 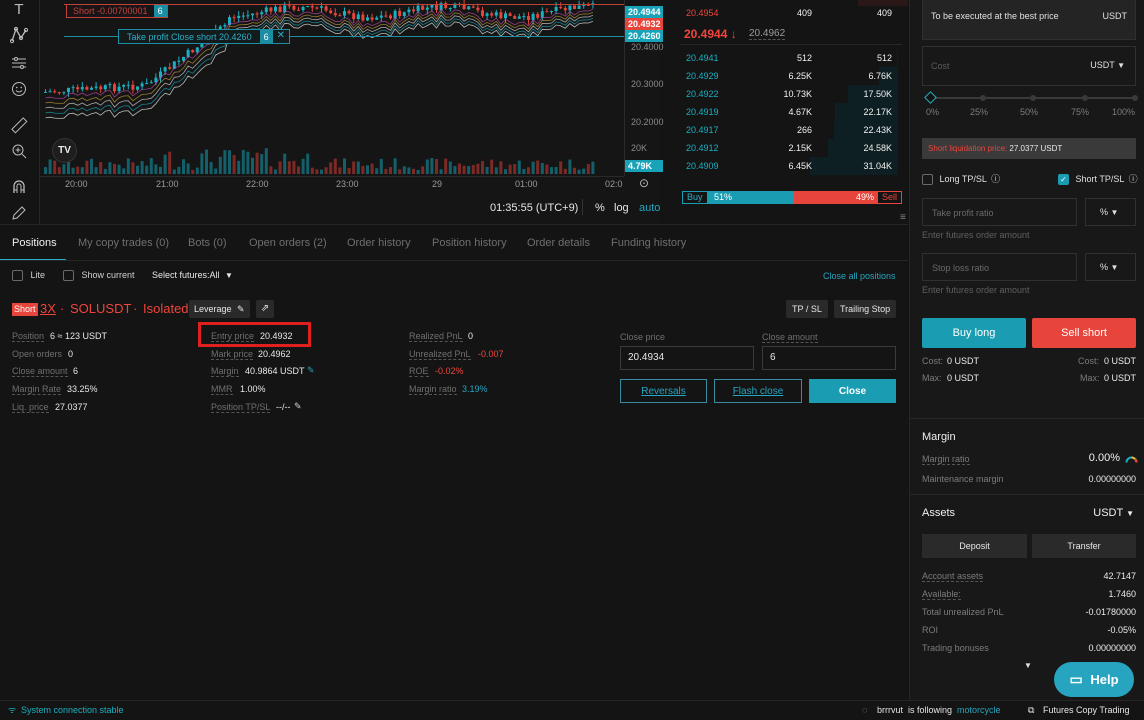 What do you see at coordinates (19, 63) in the screenshot?
I see `forecast-tool-icon` at bounding box center [19, 63].